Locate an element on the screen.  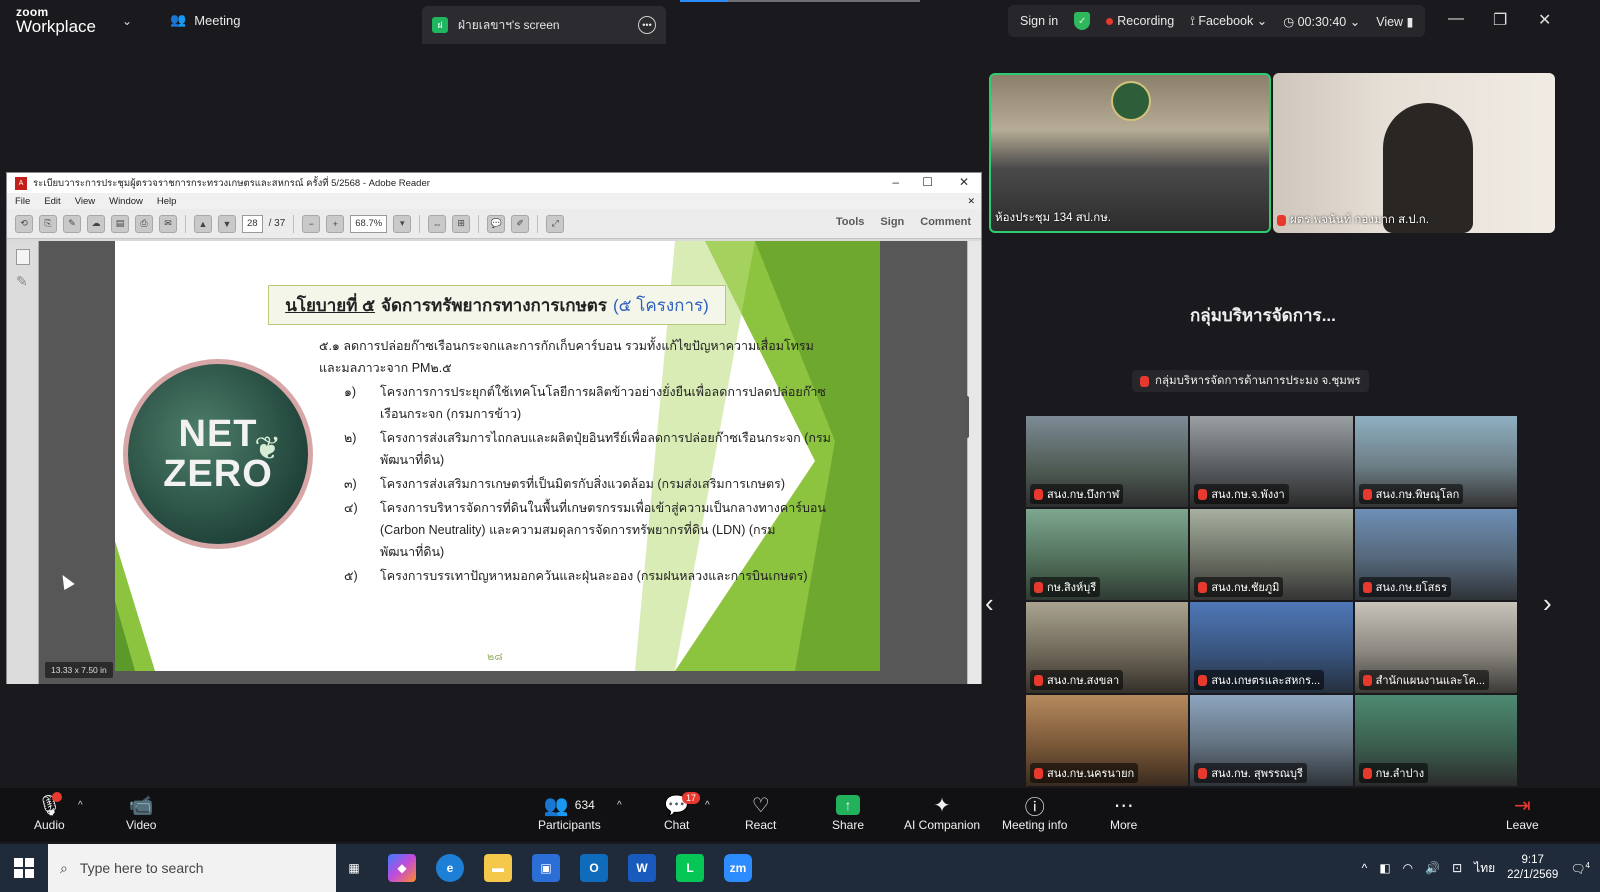
language-indicator: ไทย is located at coordinates (1484, 868).